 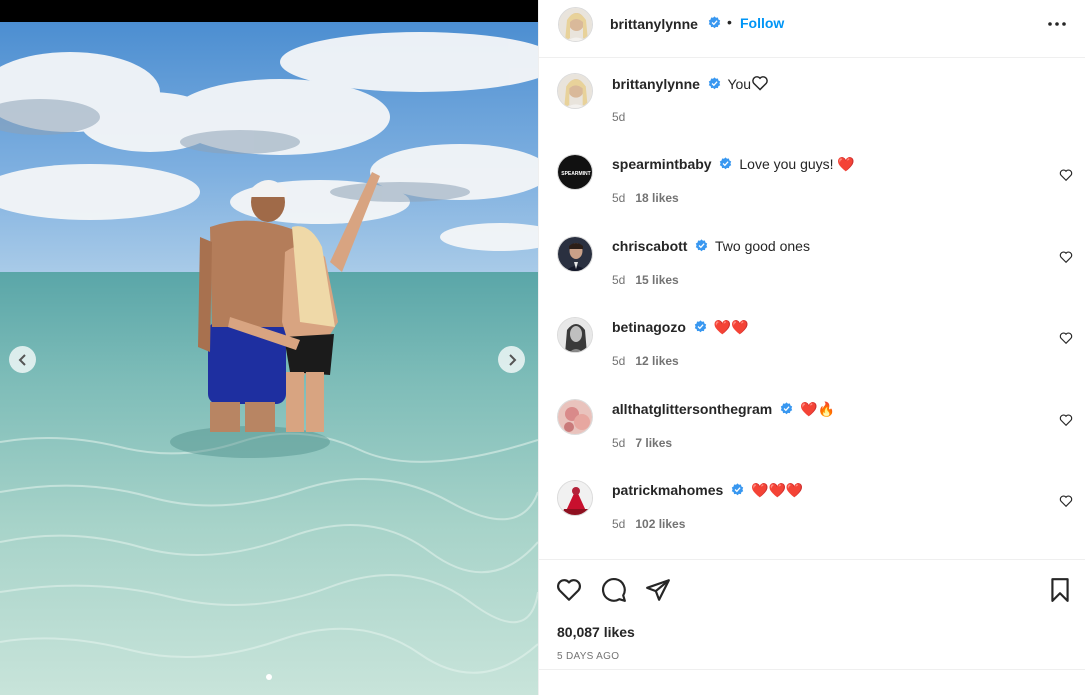 I want to click on next-slide-button, so click(x=511, y=359).